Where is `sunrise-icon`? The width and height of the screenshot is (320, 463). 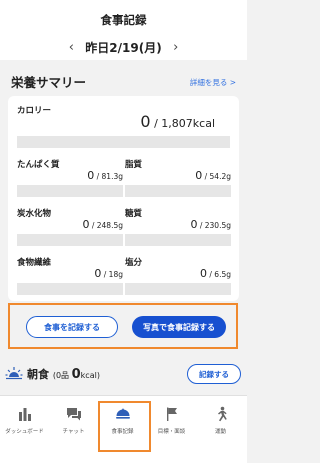
sunrise-icon is located at coordinates (14, 373).